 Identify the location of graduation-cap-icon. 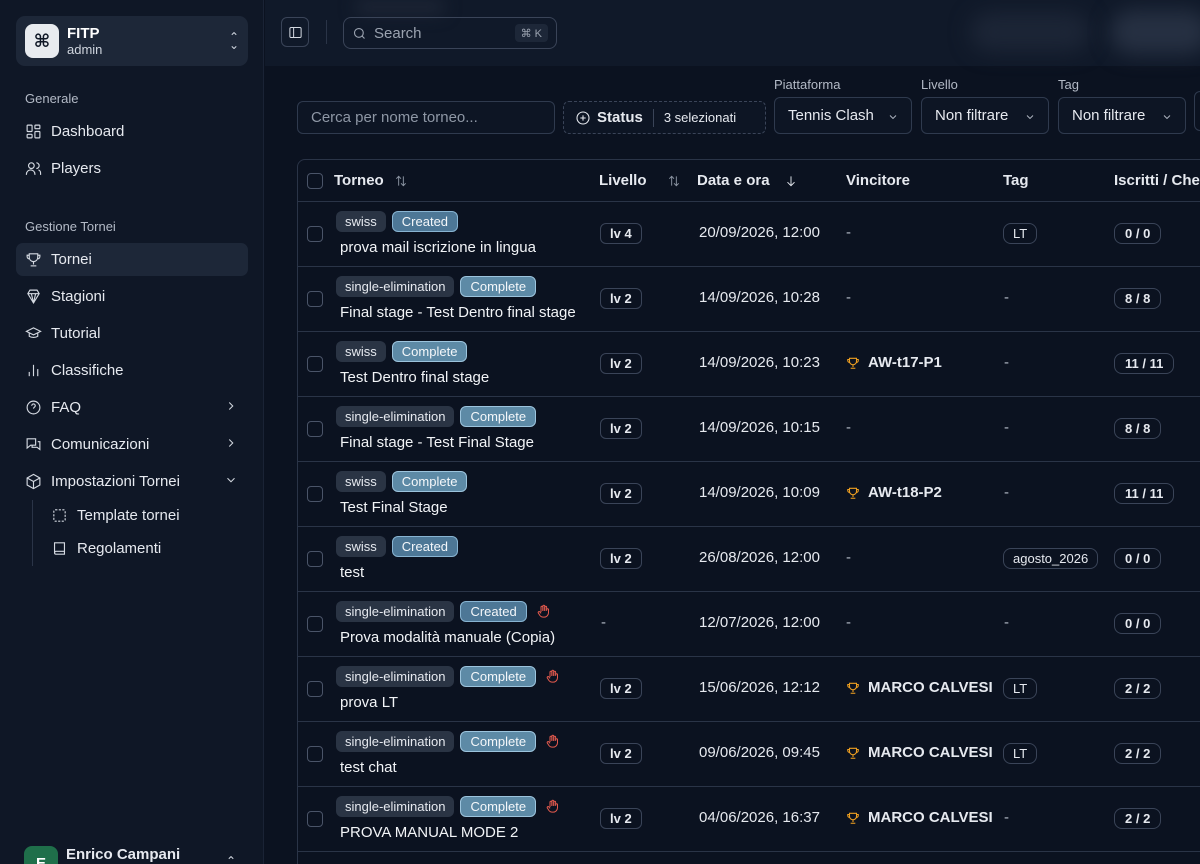
(33, 334).